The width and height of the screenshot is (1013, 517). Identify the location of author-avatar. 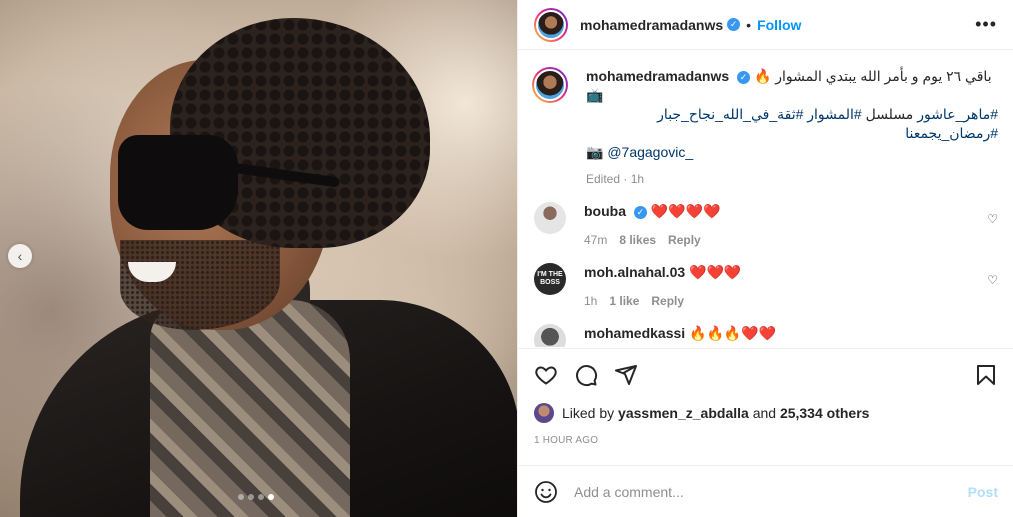
(551, 24).